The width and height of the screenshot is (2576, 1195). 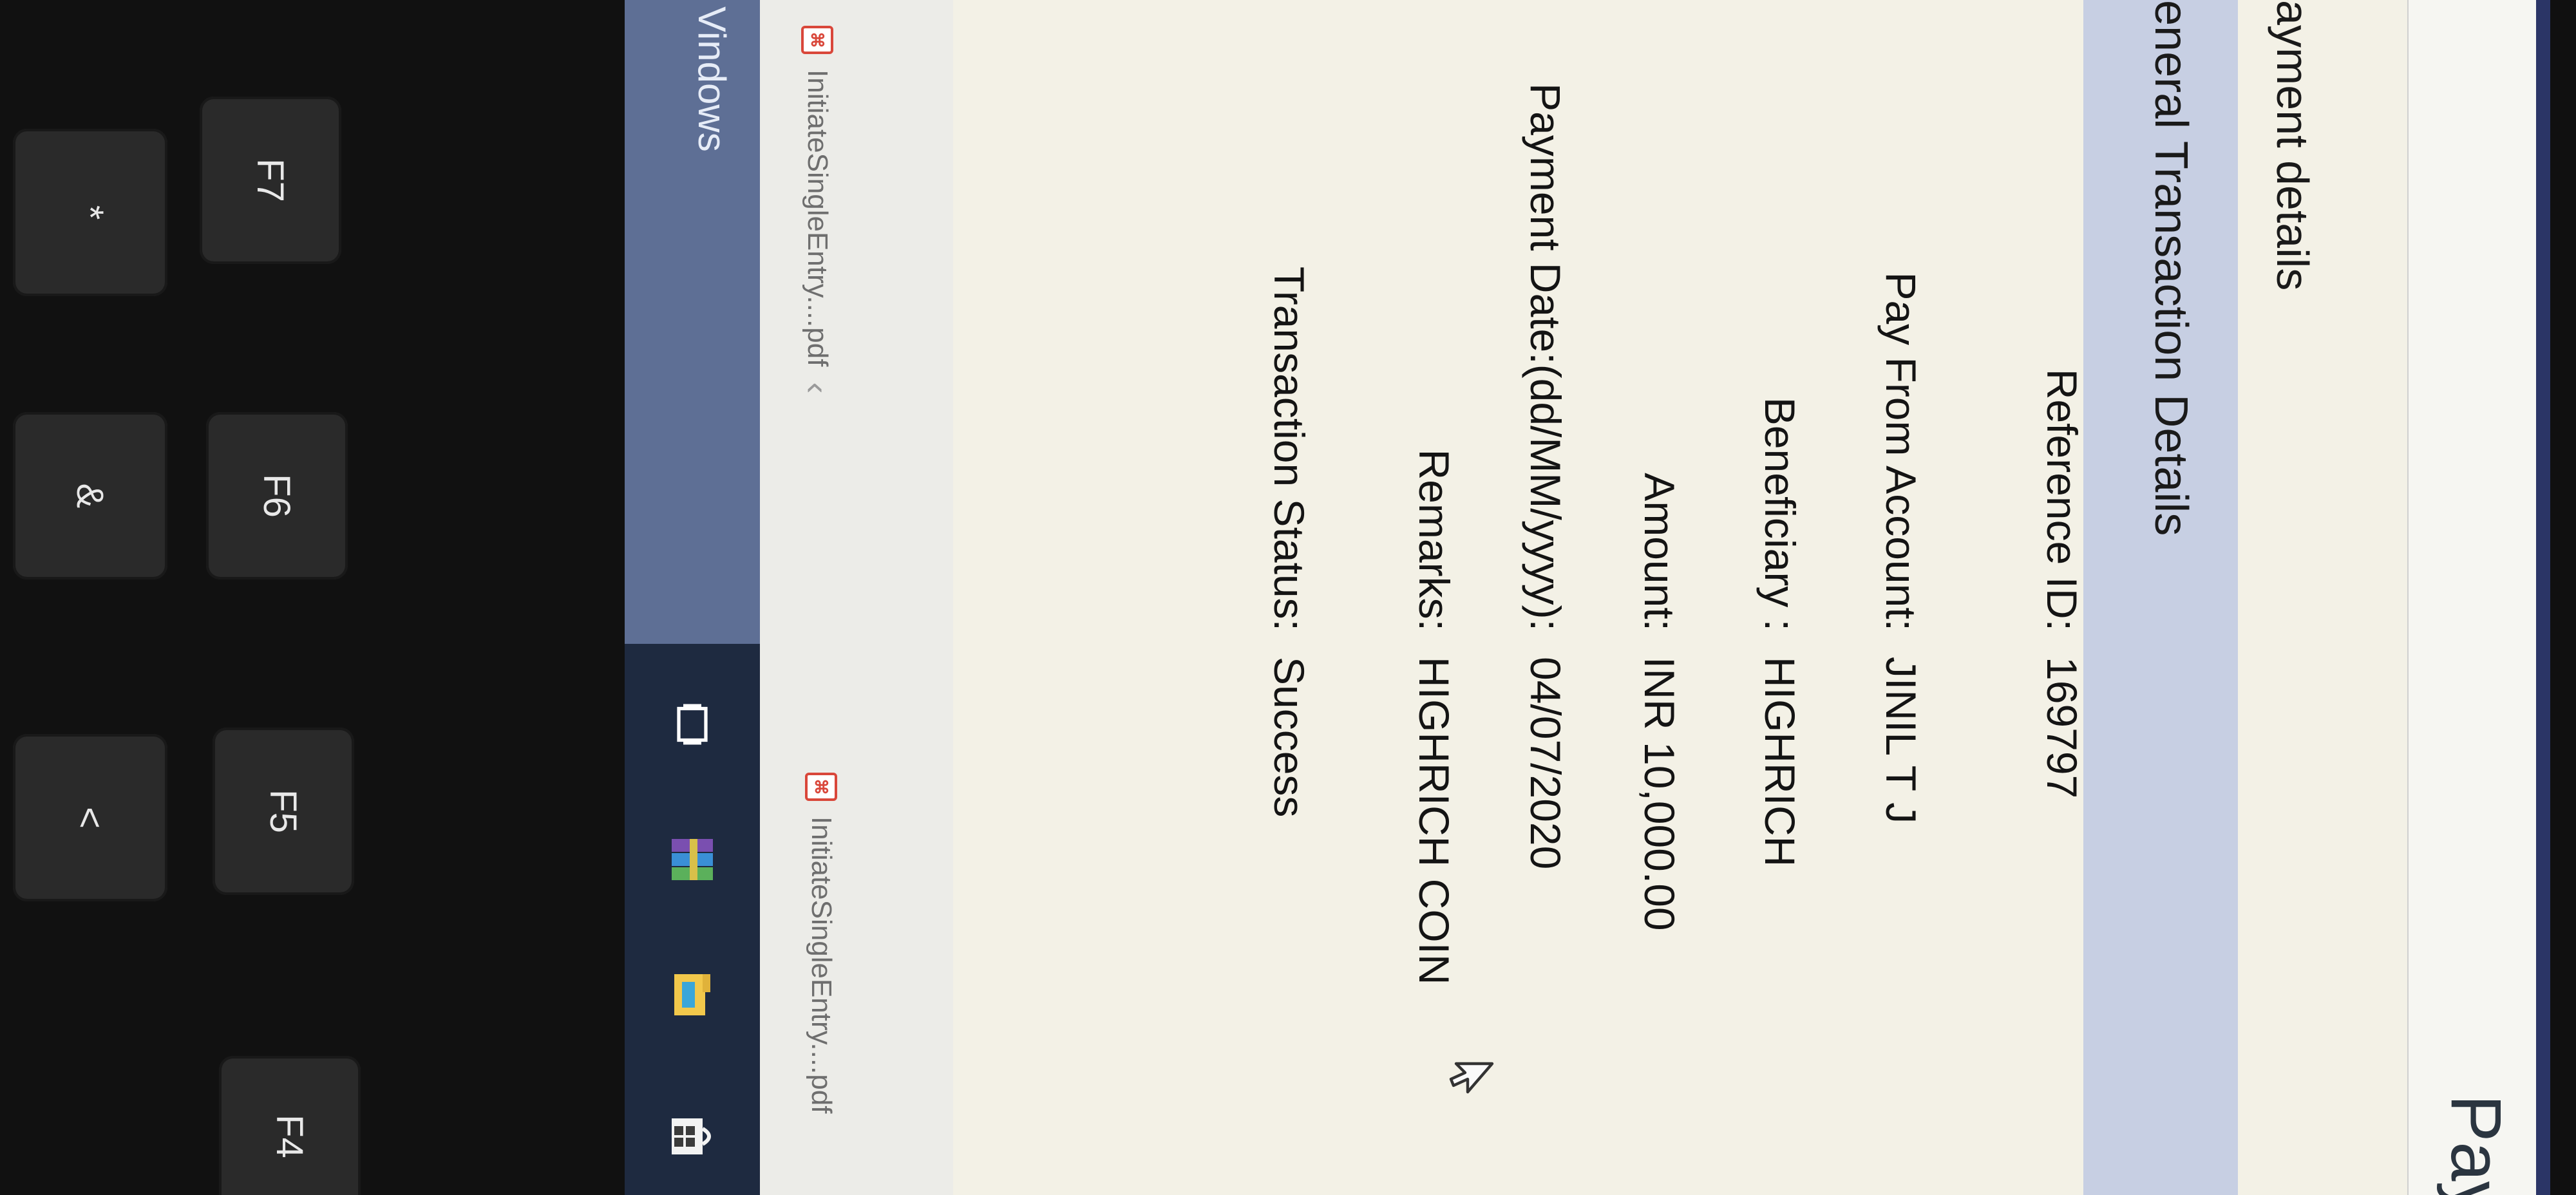 What do you see at coordinates (692, 724) in the screenshot?
I see `task-view-icon` at bounding box center [692, 724].